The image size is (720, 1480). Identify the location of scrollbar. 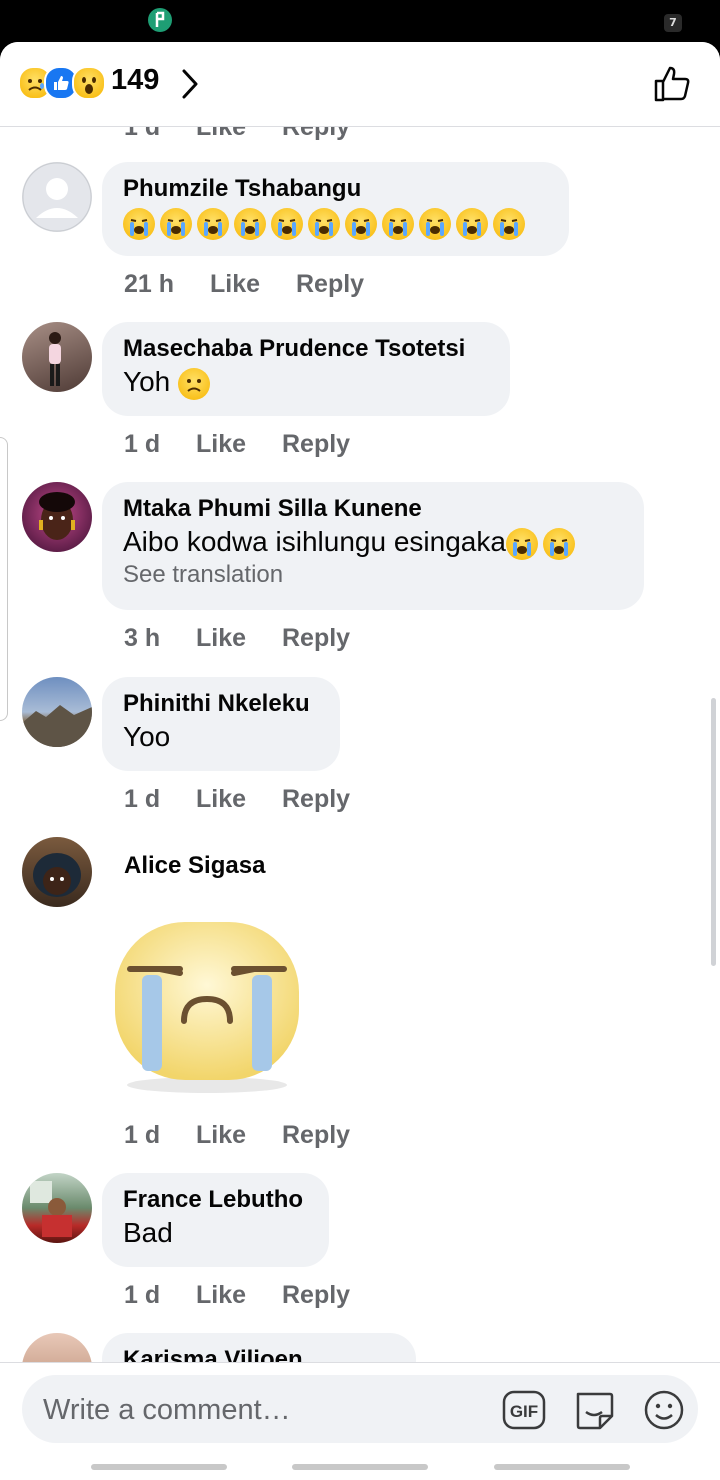
(713, 832).